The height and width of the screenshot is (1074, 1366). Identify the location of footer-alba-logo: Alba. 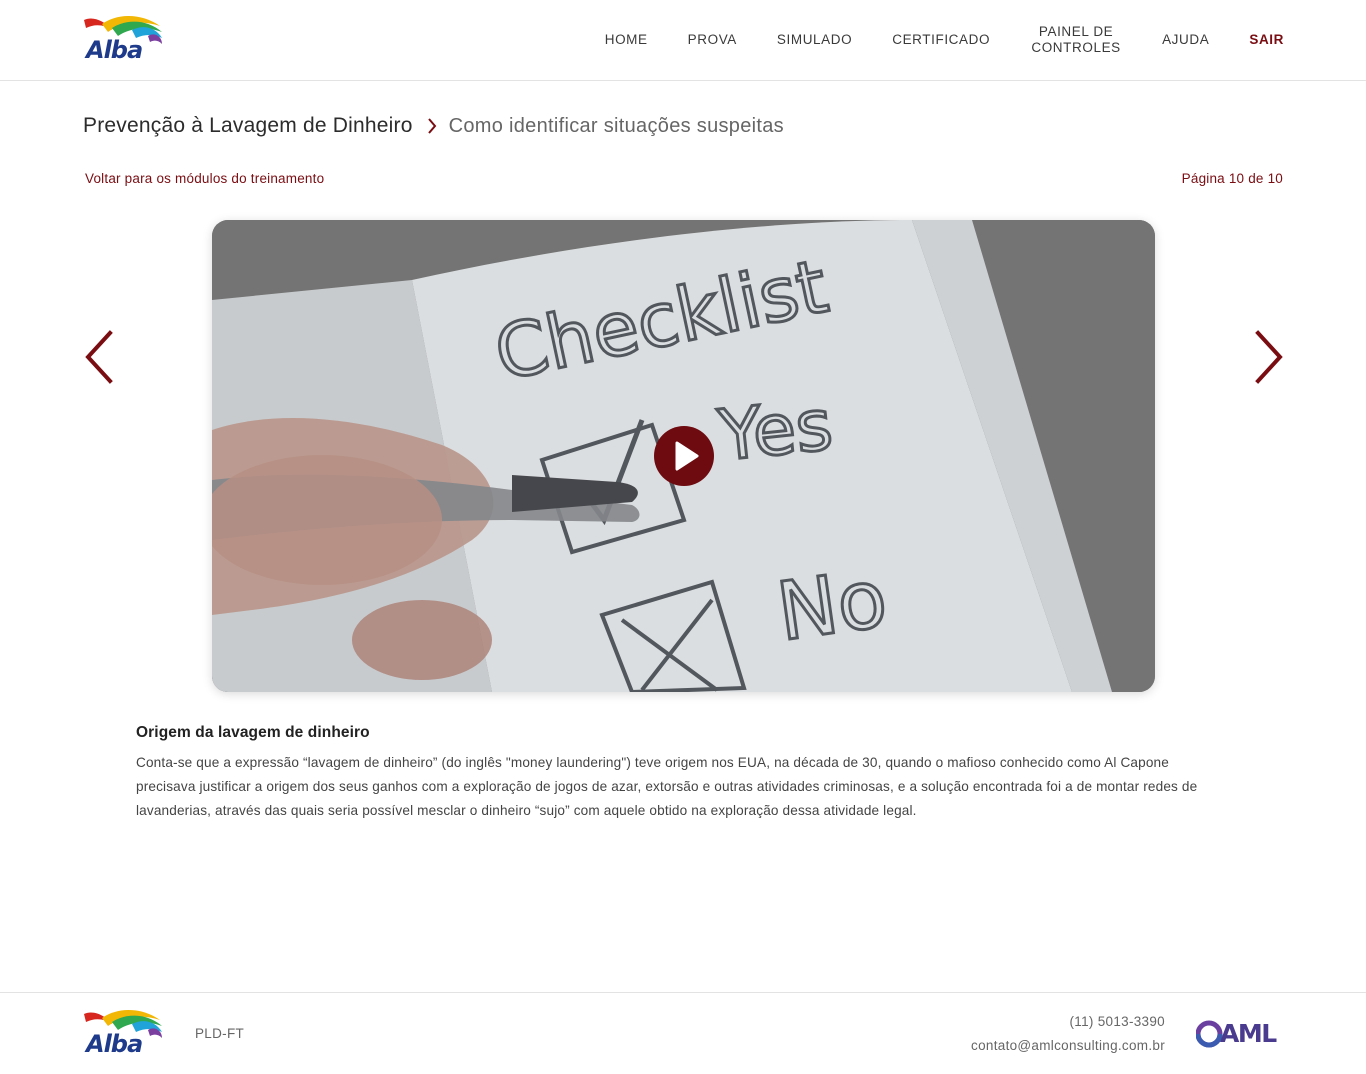
(124, 1034).